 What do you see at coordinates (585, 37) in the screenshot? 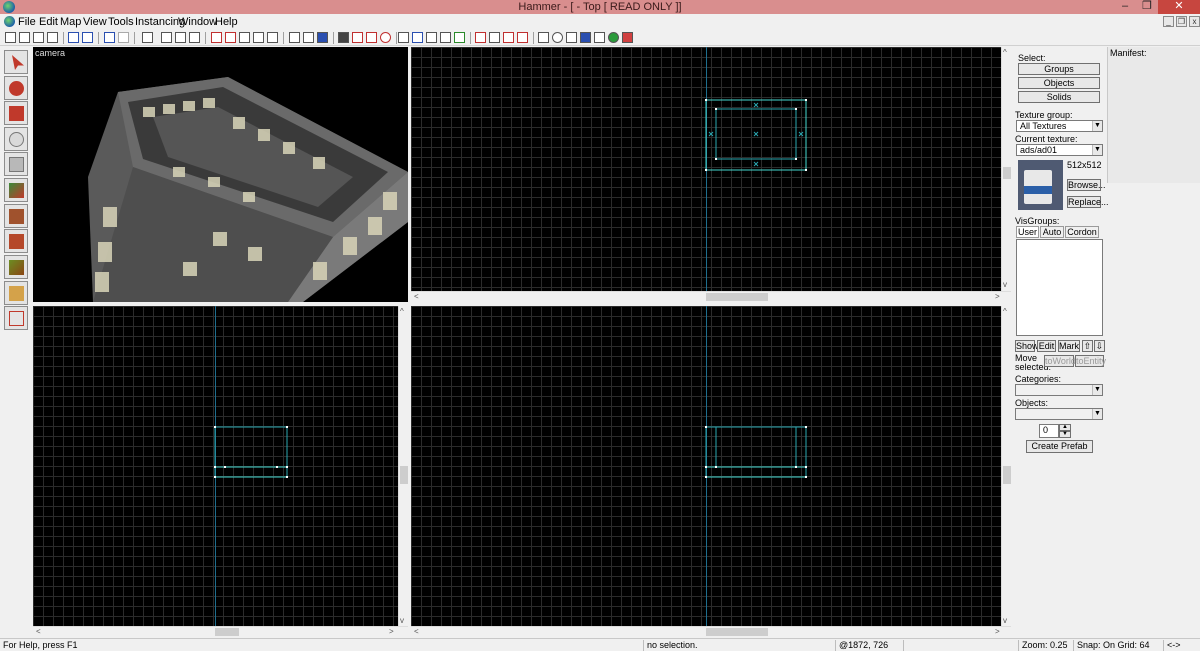
I see `check-problems-icon` at bounding box center [585, 37].